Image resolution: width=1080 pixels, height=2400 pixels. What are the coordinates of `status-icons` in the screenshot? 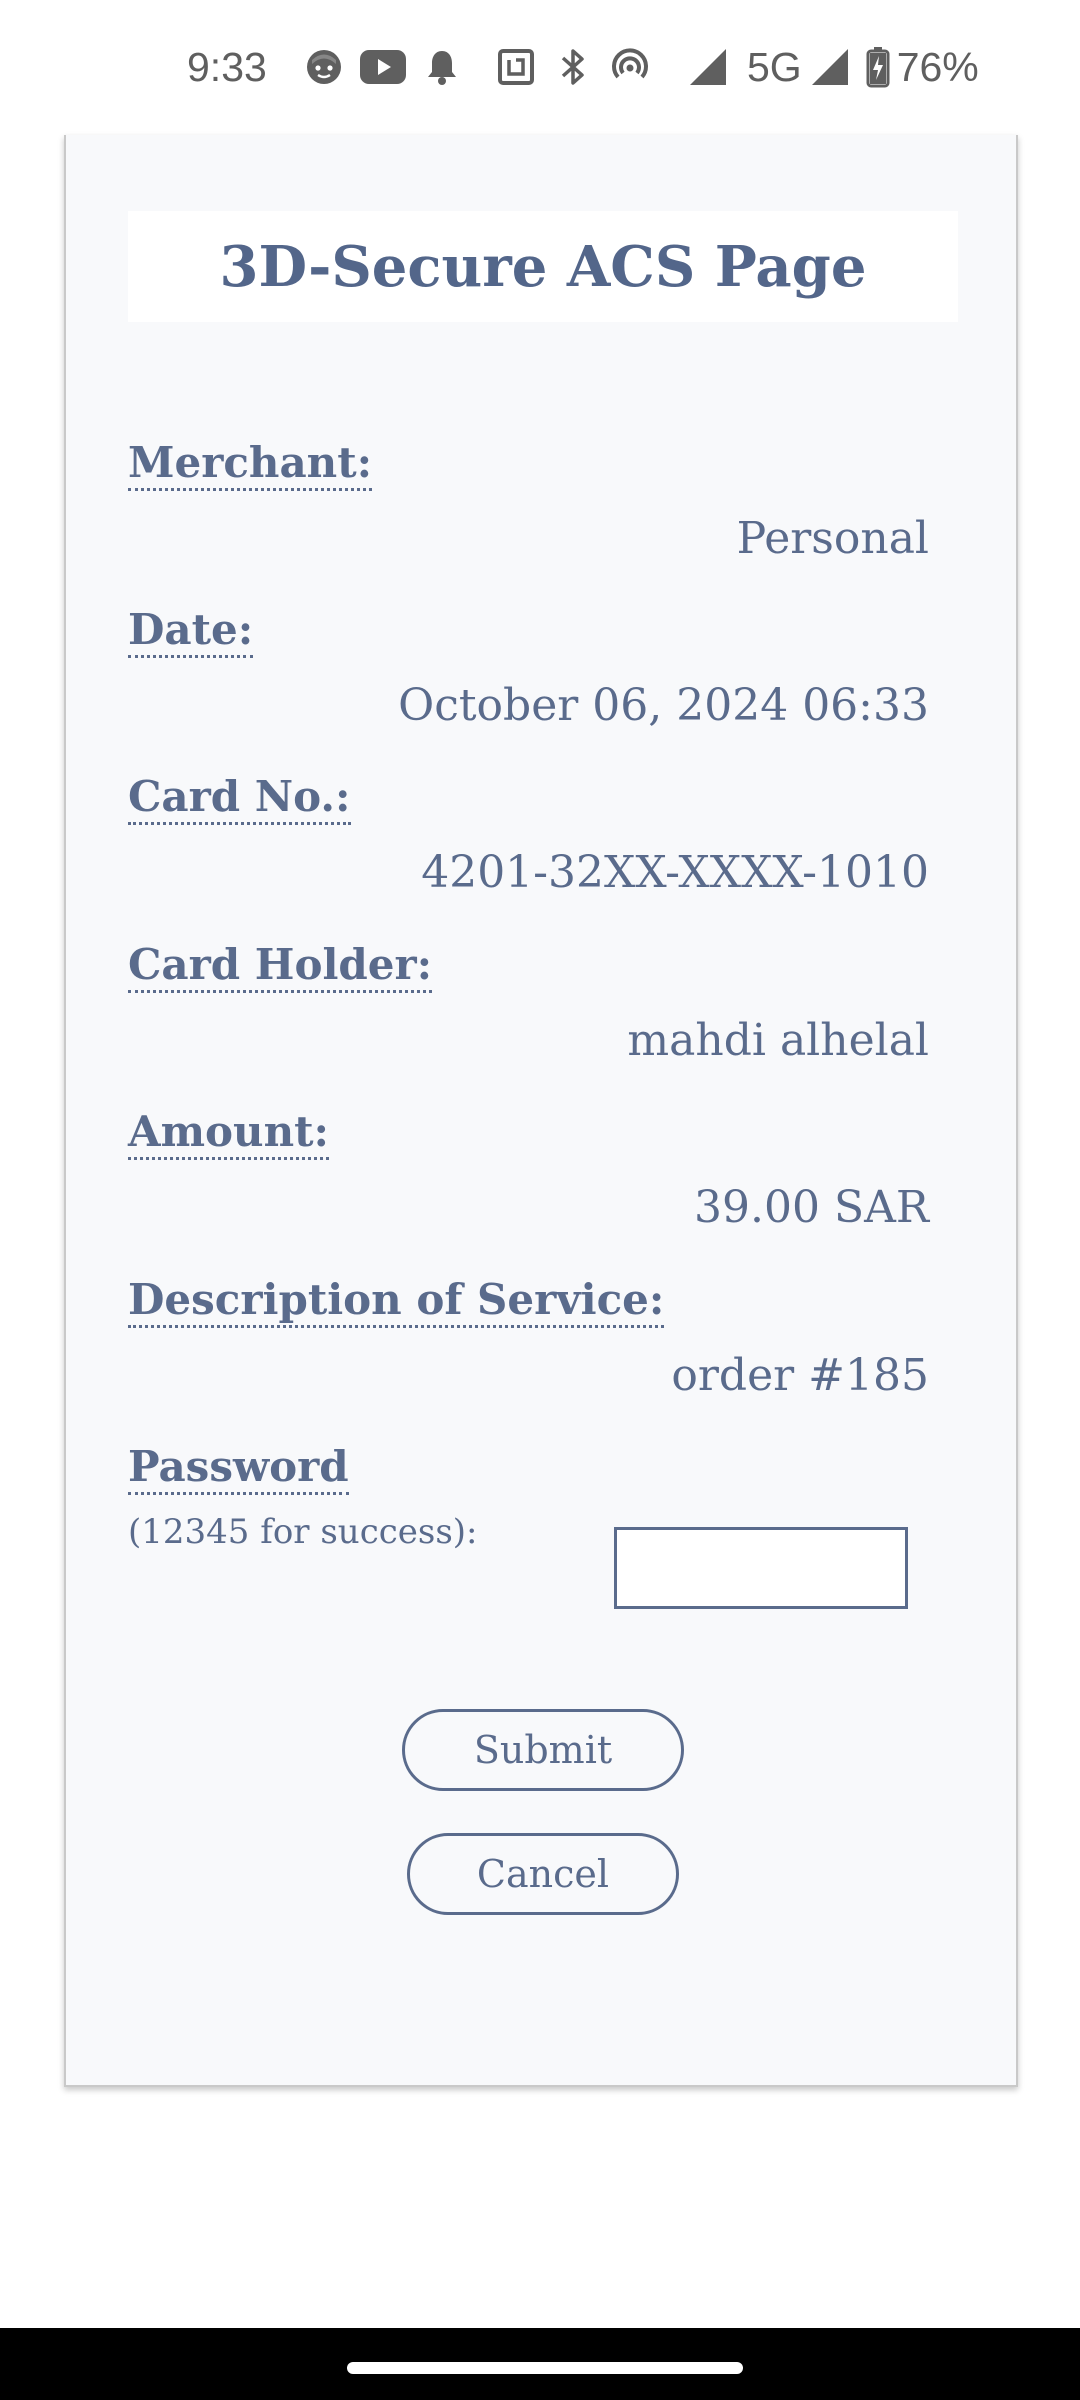 It's located at (483, 67).